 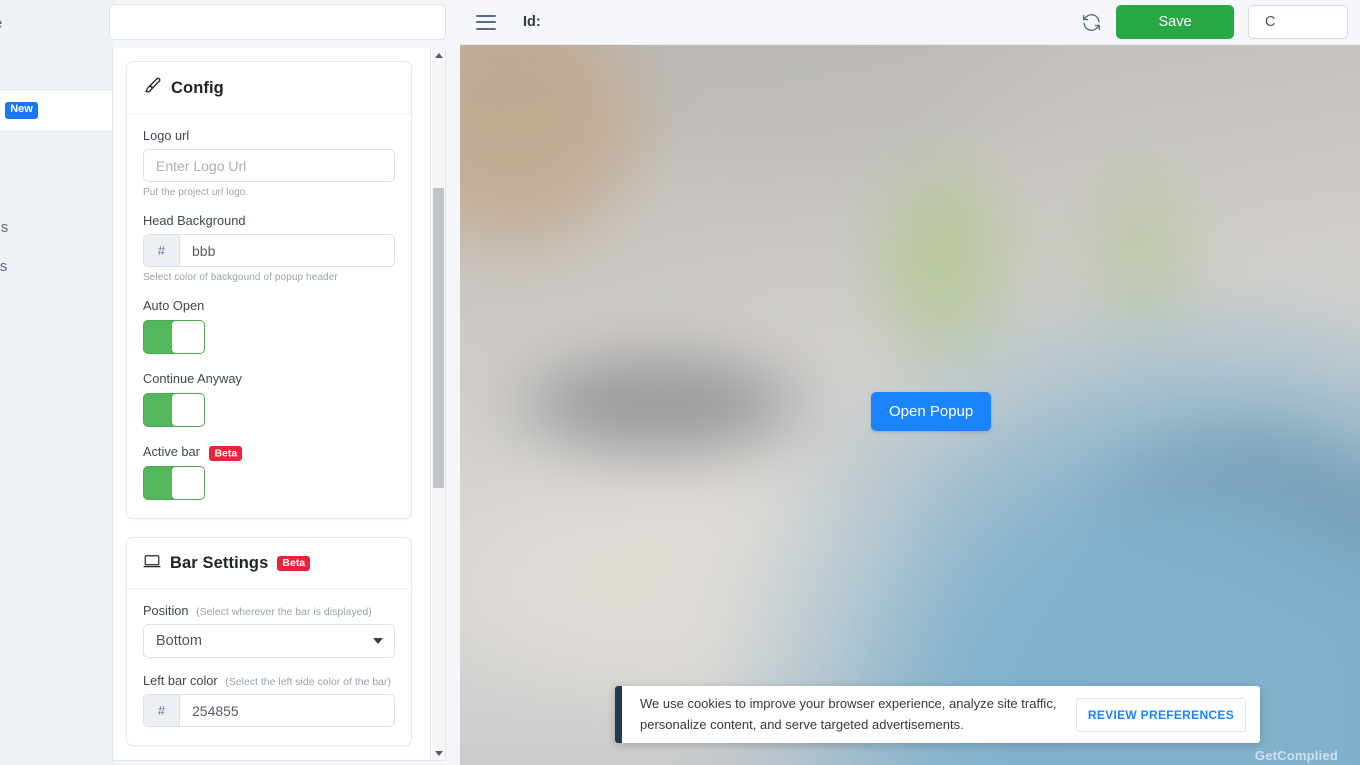 I want to click on auto-open-label: Auto Open, so click(x=174, y=305).